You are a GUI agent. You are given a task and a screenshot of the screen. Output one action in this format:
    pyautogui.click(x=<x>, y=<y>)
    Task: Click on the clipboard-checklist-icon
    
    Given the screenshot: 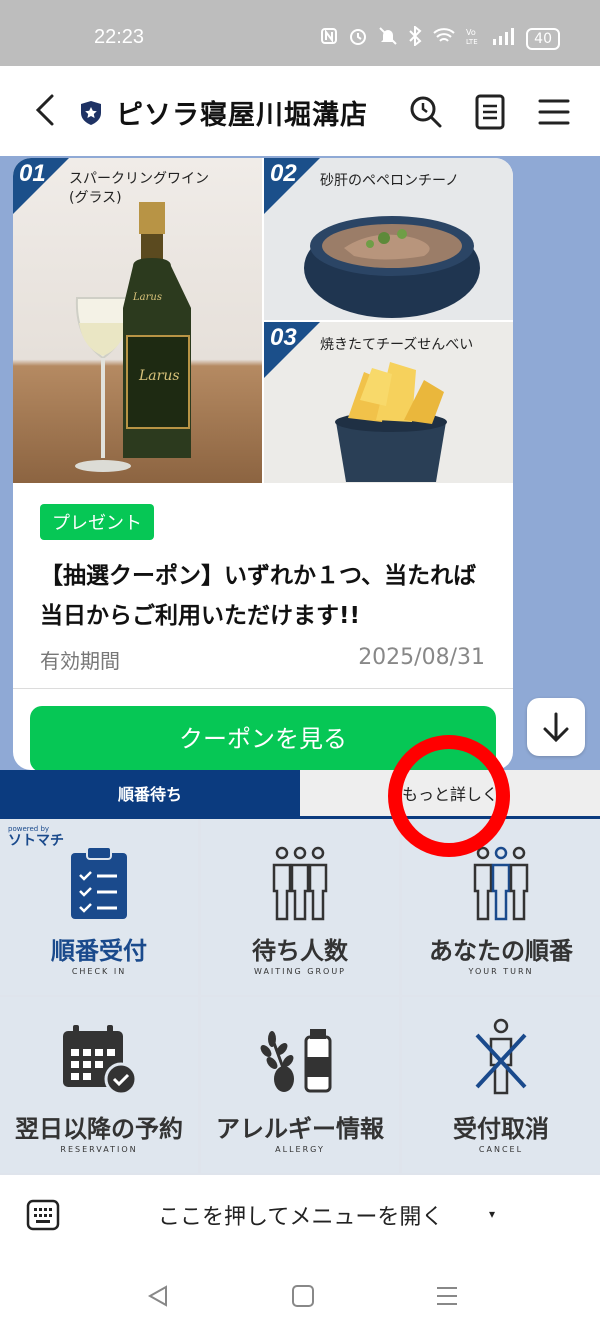 What is the action you would take?
    pyautogui.click(x=99, y=882)
    